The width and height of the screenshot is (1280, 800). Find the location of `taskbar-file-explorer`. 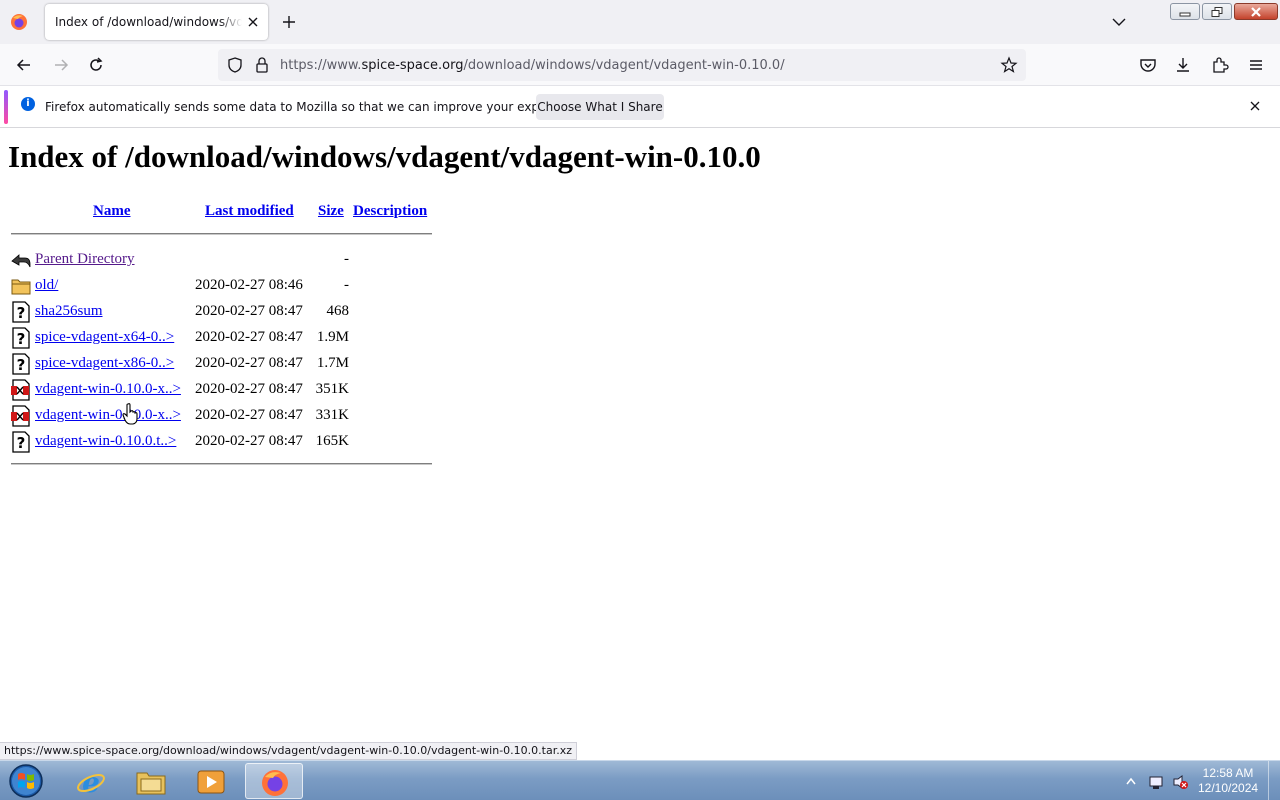

taskbar-file-explorer is located at coordinates (151, 781).